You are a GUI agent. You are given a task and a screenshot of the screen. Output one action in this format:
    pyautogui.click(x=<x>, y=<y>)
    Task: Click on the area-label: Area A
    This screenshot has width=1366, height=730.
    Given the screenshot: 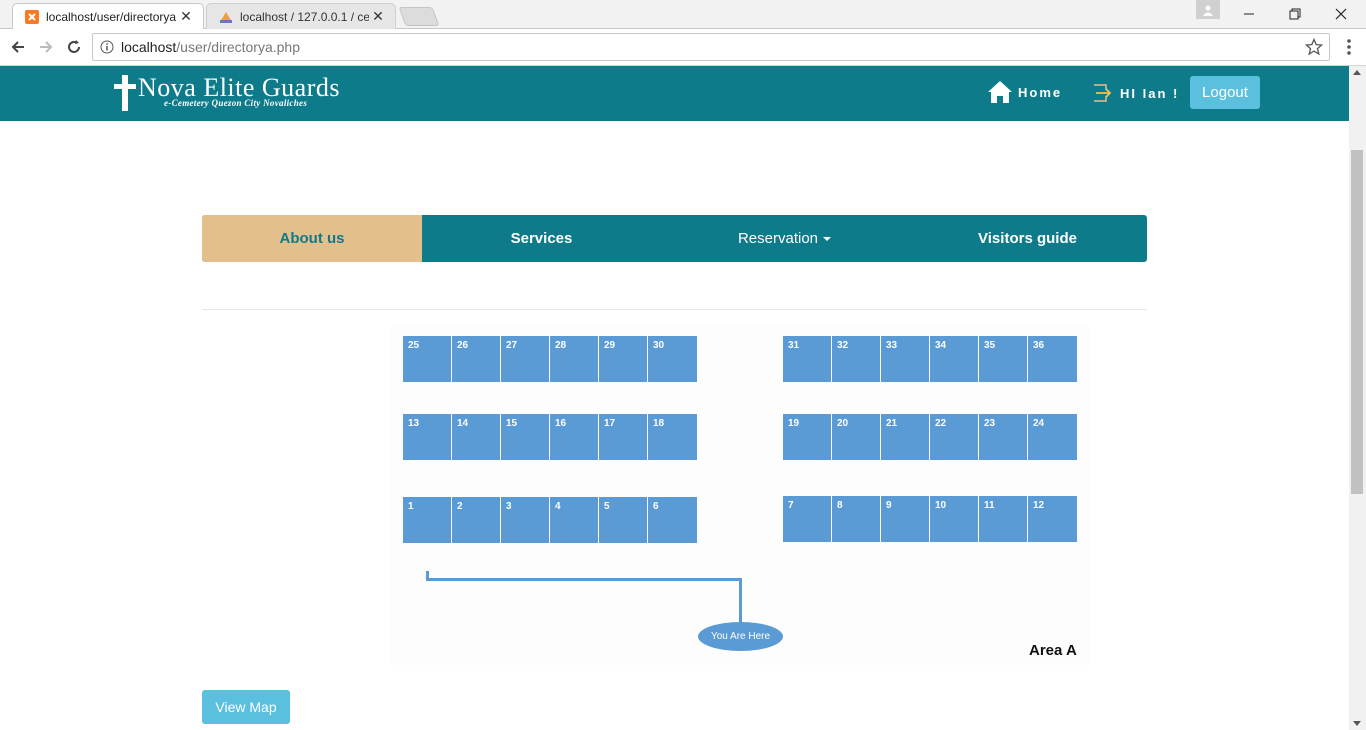 What is the action you would take?
    pyautogui.click(x=1053, y=650)
    